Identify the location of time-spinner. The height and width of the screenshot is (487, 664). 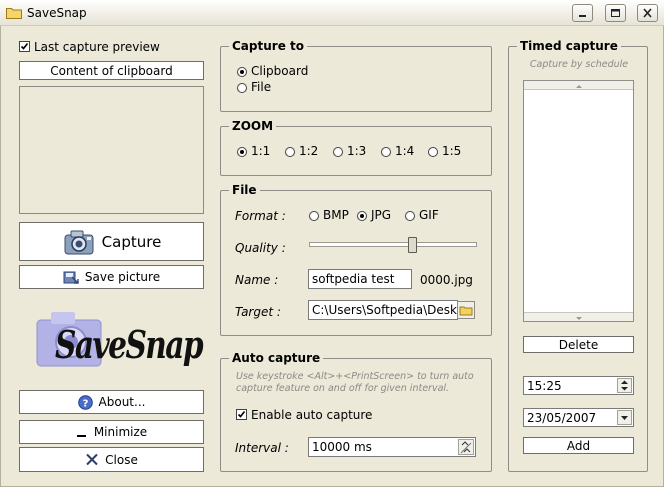
(624, 385).